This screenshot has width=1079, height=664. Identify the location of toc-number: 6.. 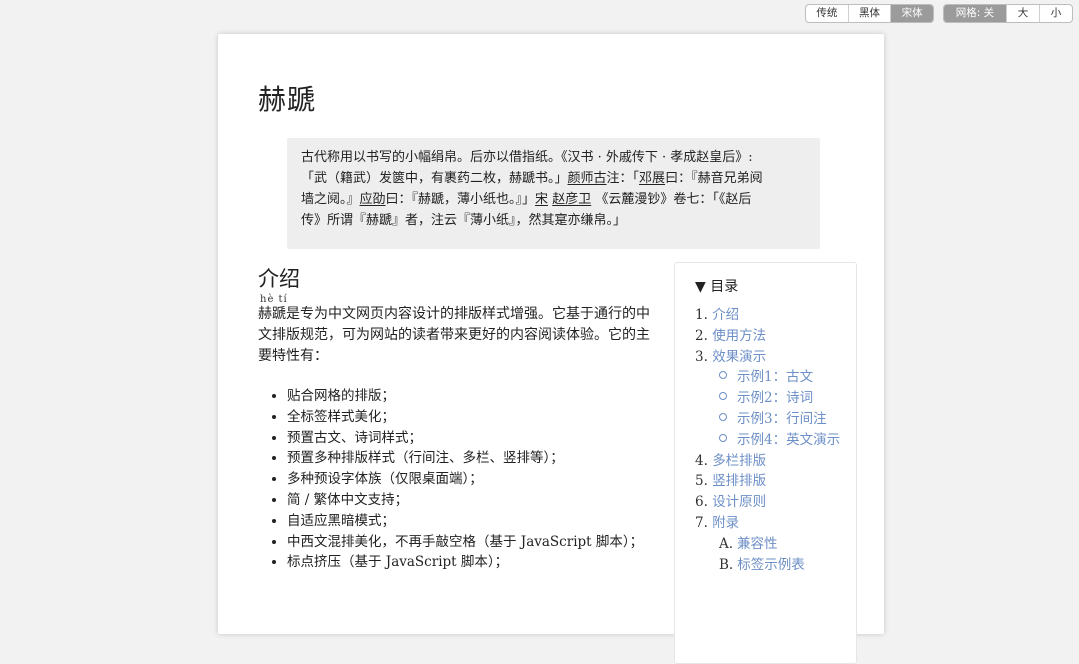
(701, 502).